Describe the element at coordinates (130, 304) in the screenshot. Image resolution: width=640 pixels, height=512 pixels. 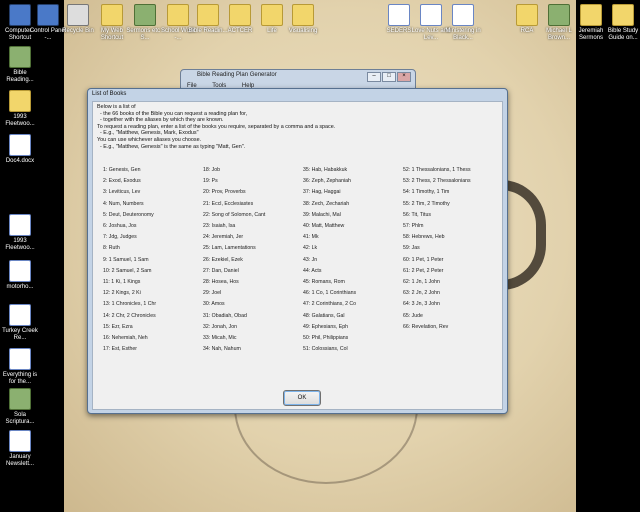
I see `book-entry: 13: 1 Chronicles, 1 Chr` at that location.